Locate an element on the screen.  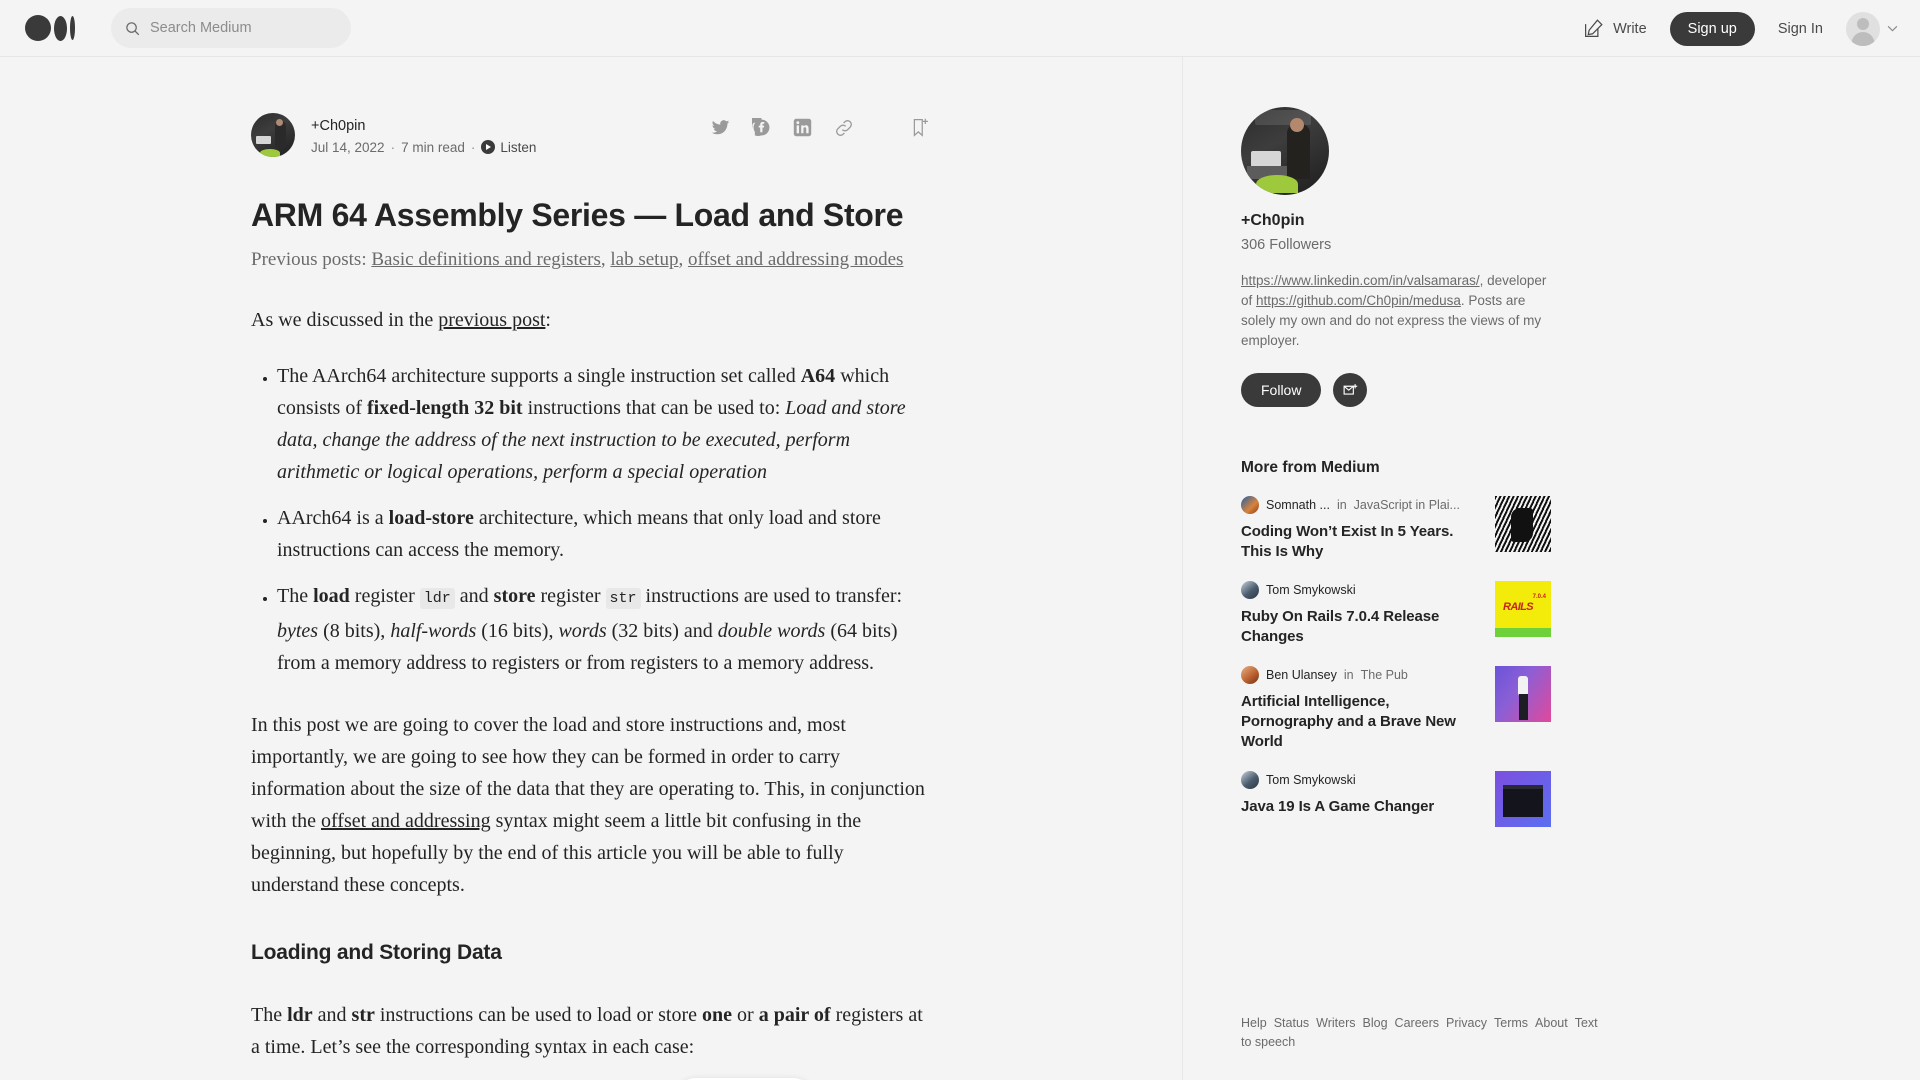
footer-link-about: About is located at coordinates (1551, 1023).